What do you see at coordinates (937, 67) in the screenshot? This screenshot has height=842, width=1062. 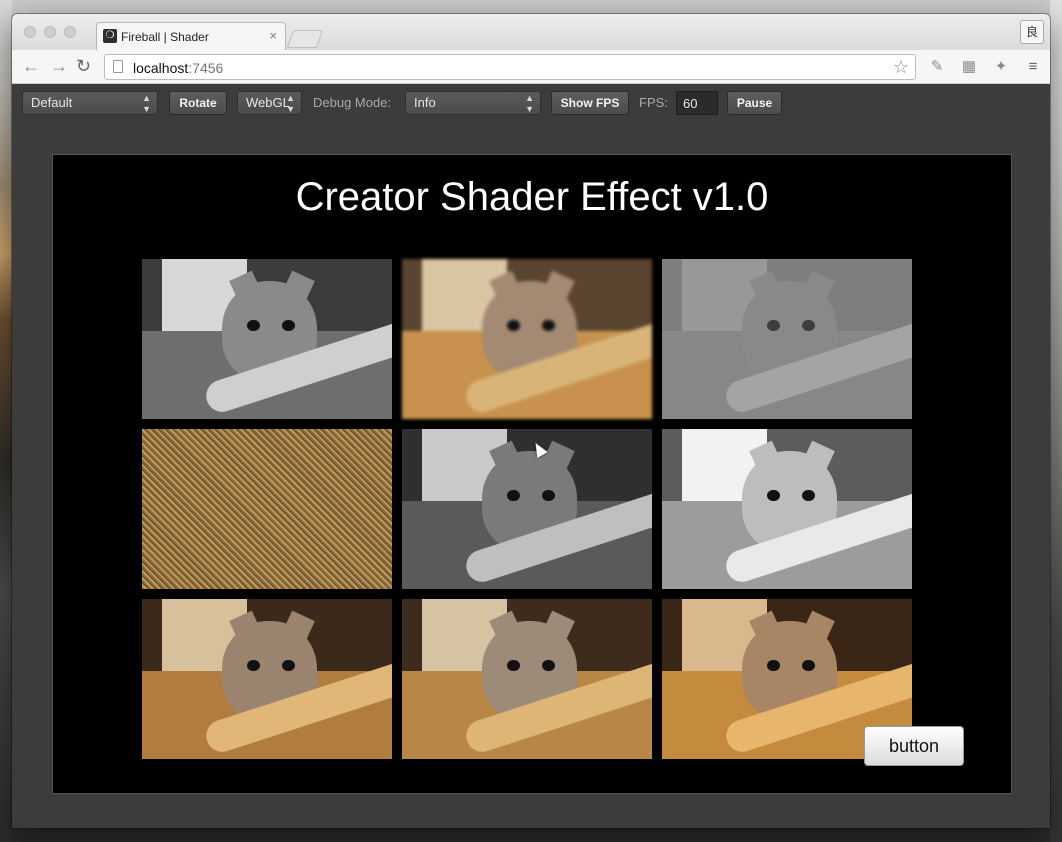 I see `feather-extension-icon: ✎` at bounding box center [937, 67].